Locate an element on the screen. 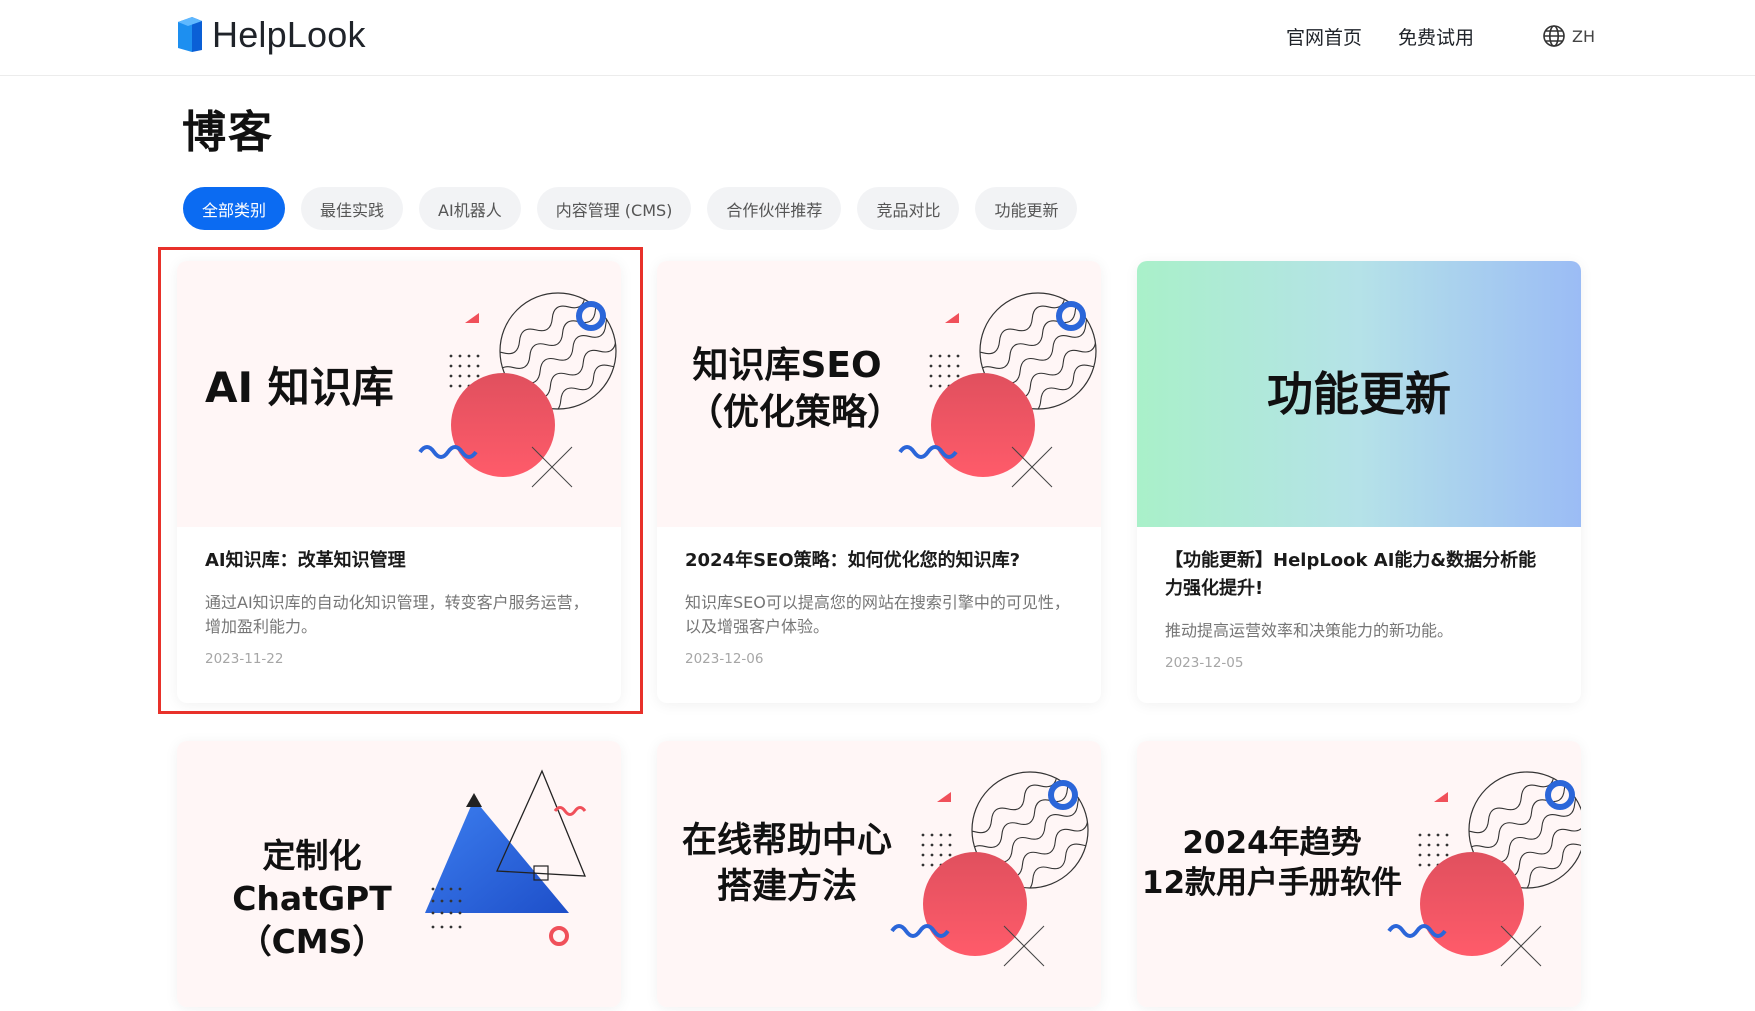 This screenshot has width=1755, height=1011. blog-card-custom-chatgpt: 定制化ChatGPT （CMS） is located at coordinates (399, 874).